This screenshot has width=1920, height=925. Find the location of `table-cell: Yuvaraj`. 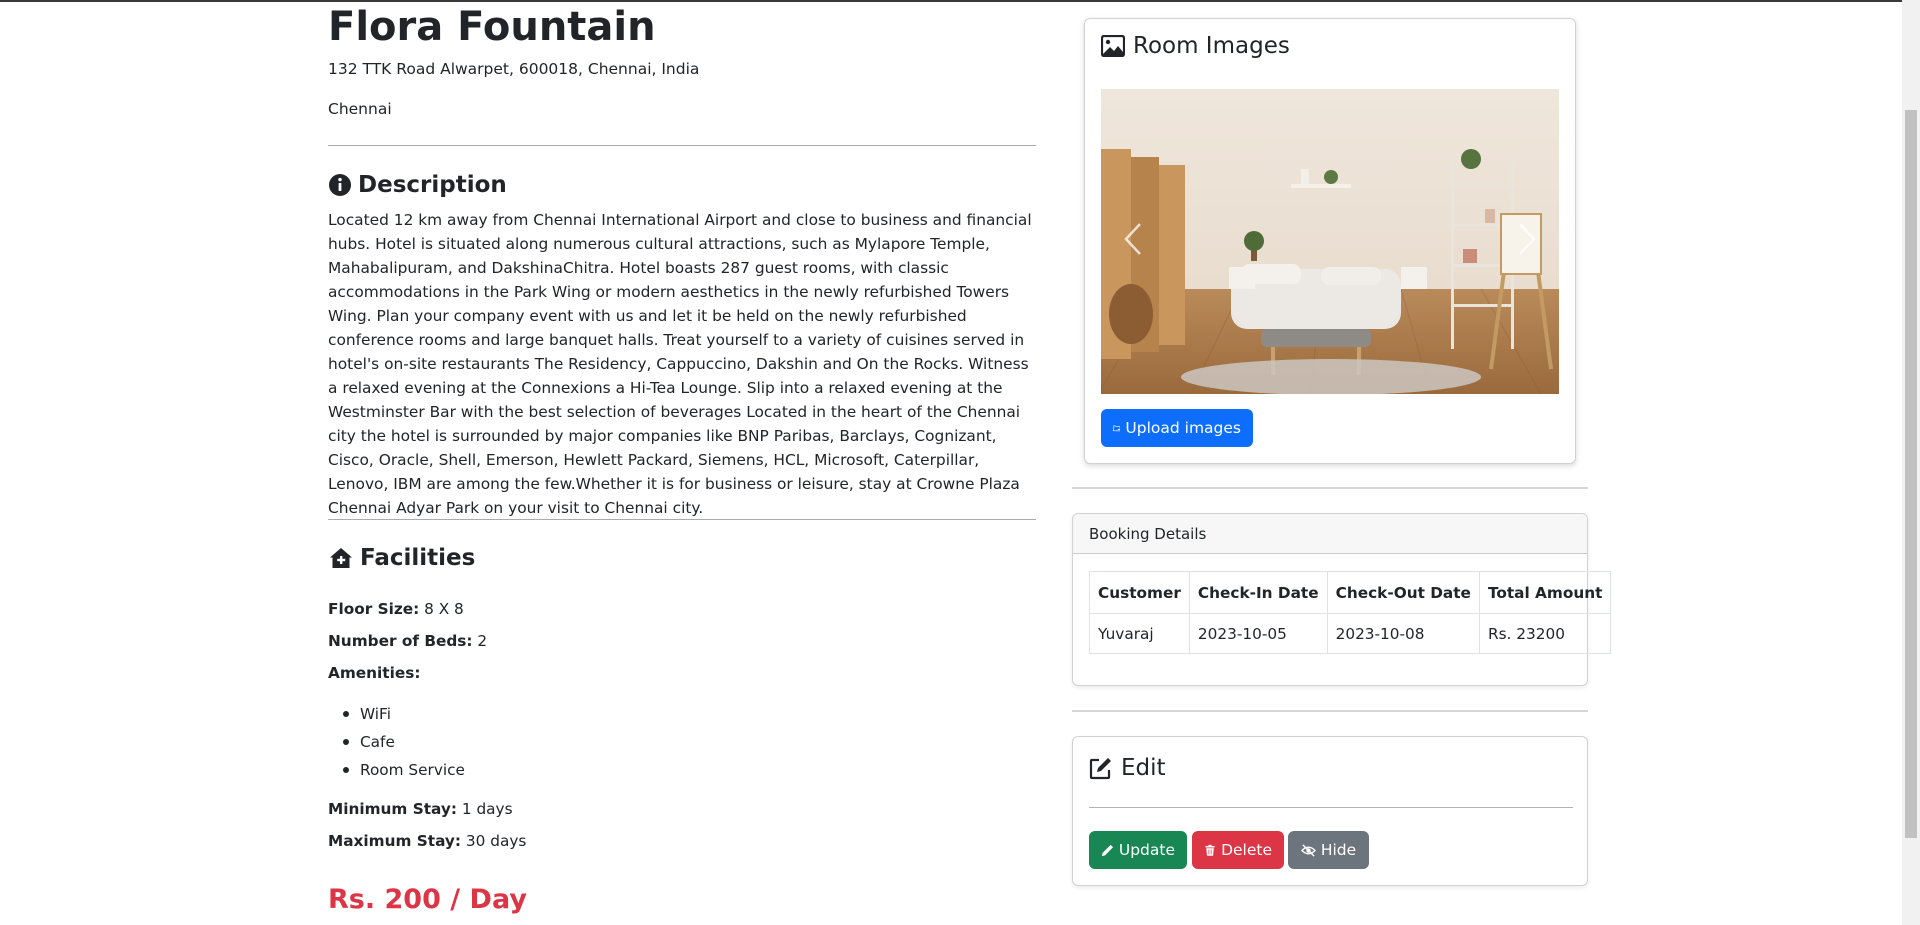

table-cell: Yuvaraj is located at coordinates (1139, 633).